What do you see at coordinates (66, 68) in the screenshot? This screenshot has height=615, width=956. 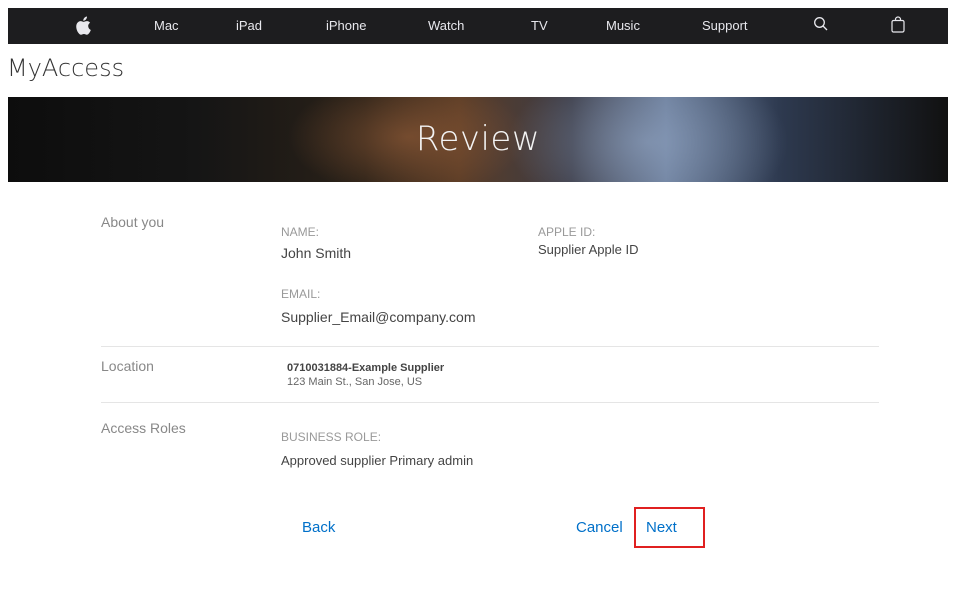 I see `page-brand-title: MyAccess` at bounding box center [66, 68].